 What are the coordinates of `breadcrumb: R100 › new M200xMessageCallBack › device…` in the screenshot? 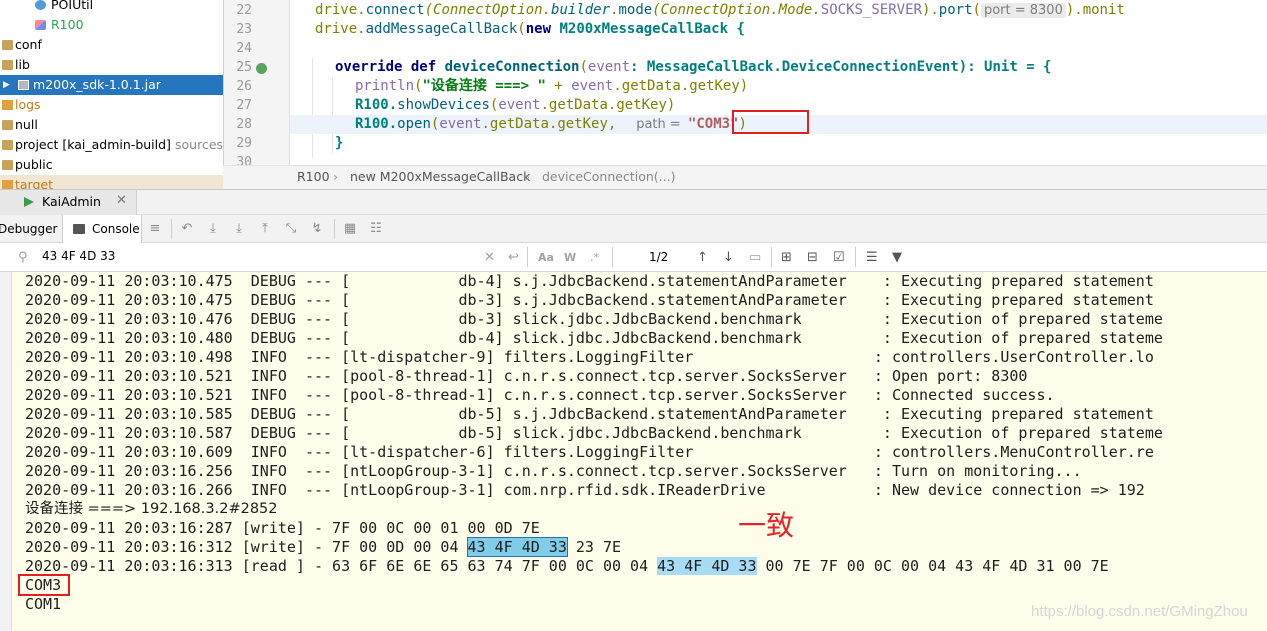 It's located at (745, 177).